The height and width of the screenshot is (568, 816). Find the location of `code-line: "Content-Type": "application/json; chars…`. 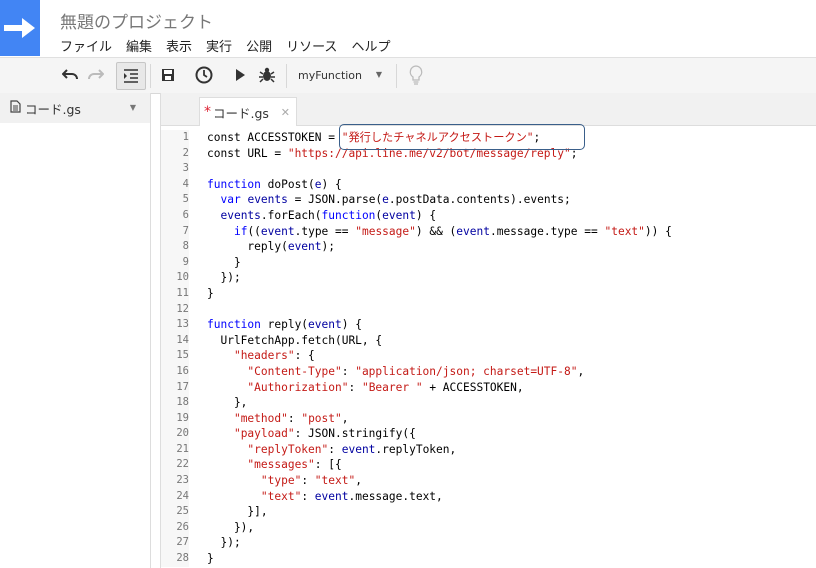

code-line: "Content-Type": "application/json; chars… is located at coordinates (439, 372).